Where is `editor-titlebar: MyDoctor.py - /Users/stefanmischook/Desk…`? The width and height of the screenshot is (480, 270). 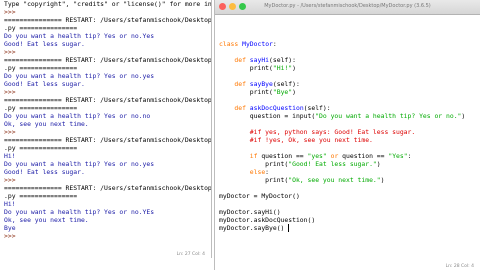
editor-titlebar: MyDoctor.py - /Users/stefanmischook/Desk… is located at coordinates (347, 7).